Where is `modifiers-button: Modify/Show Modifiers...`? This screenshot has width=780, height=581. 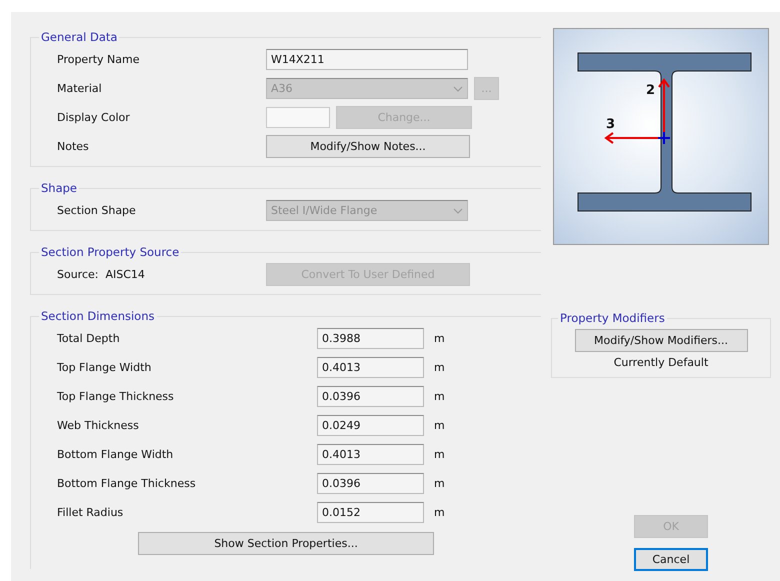 modifiers-button: Modify/Show Modifiers... is located at coordinates (661, 340).